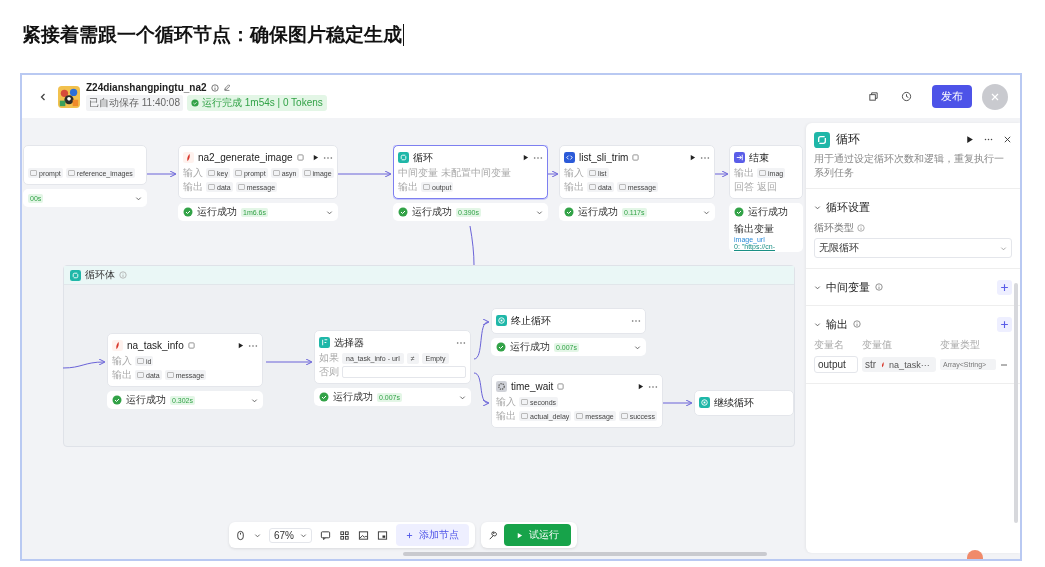 The width and height of the screenshot is (1045, 567). What do you see at coordinates (767, 187) in the screenshot?
I see `row-value: 返回` at bounding box center [767, 187].